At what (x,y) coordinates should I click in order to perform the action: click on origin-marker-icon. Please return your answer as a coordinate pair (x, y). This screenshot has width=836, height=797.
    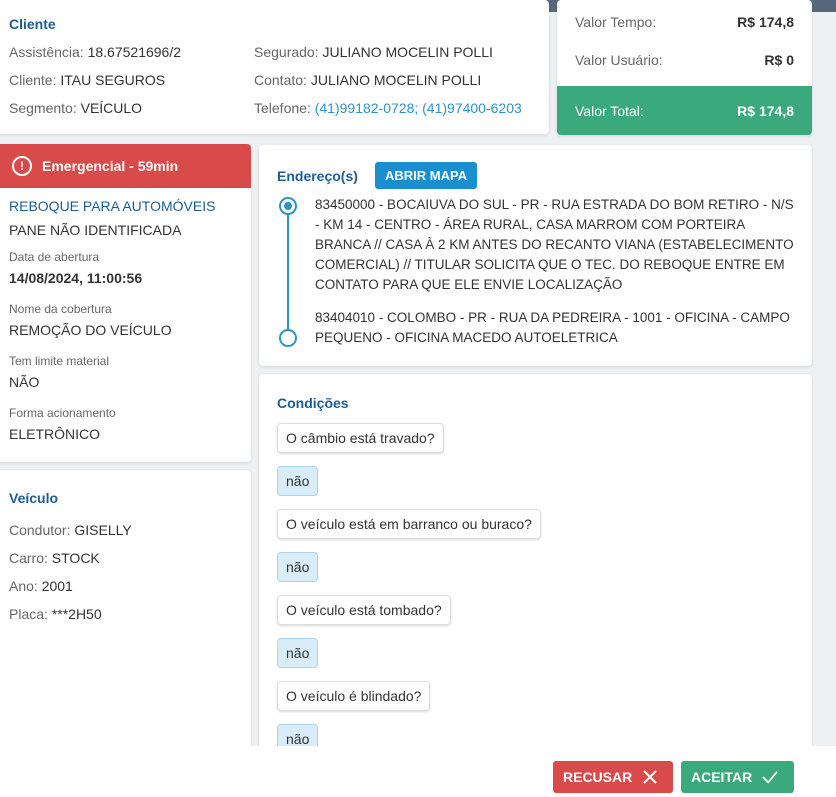
    Looking at the image, I should click on (288, 206).